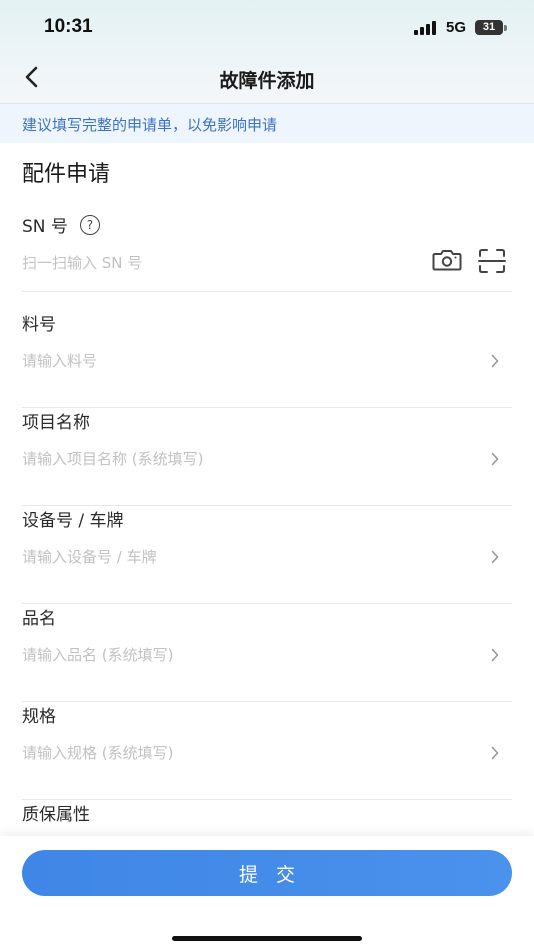  What do you see at coordinates (222, 361) in the screenshot?
I see `part-number-input` at bounding box center [222, 361].